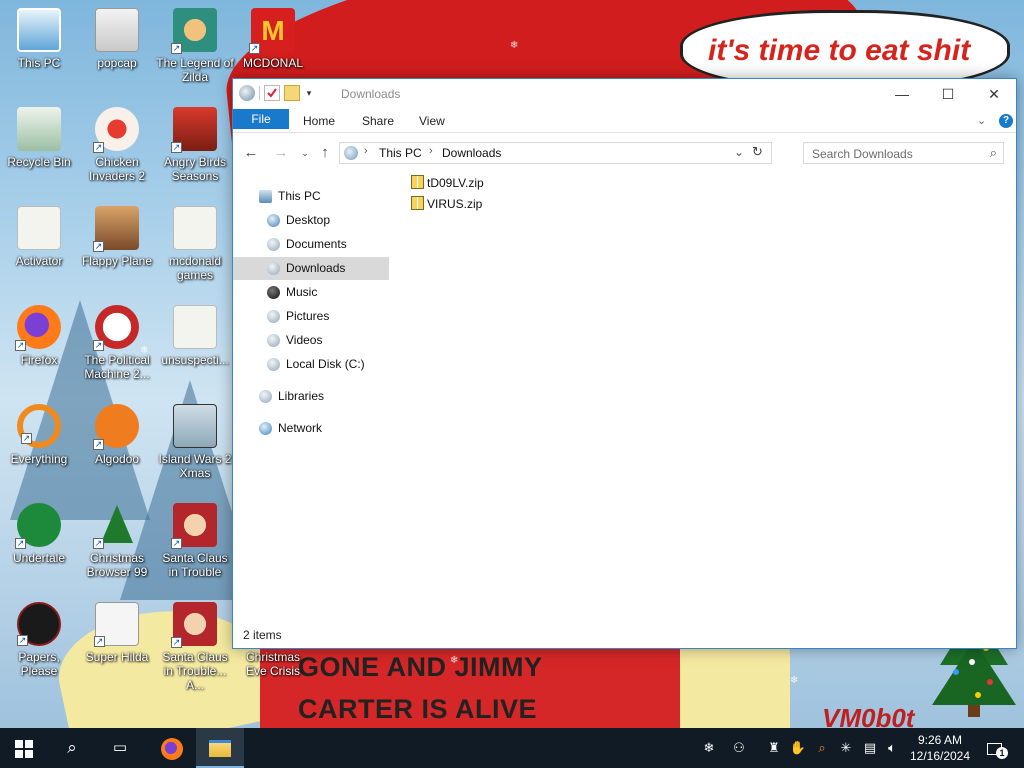 Image resolution: width=1024 pixels, height=768 pixels. What do you see at coordinates (432, 121) in the screenshot?
I see `tab-view: View` at bounding box center [432, 121].